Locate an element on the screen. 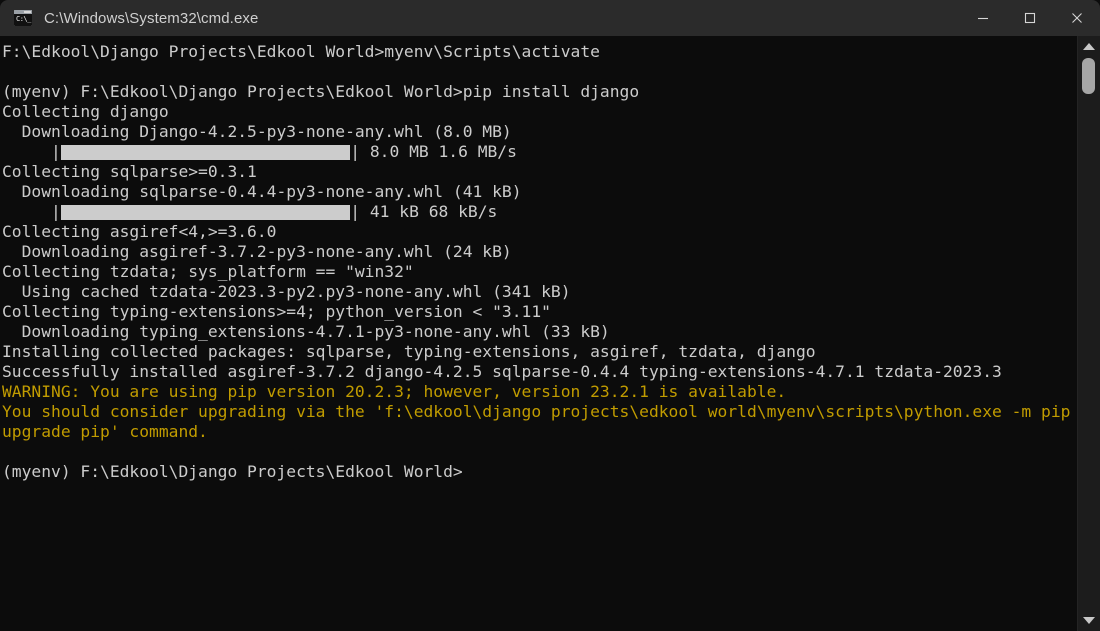 The width and height of the screenshot is (1100, 631). scroll-up-arrow-icon is located at coordinates (1089, 46).